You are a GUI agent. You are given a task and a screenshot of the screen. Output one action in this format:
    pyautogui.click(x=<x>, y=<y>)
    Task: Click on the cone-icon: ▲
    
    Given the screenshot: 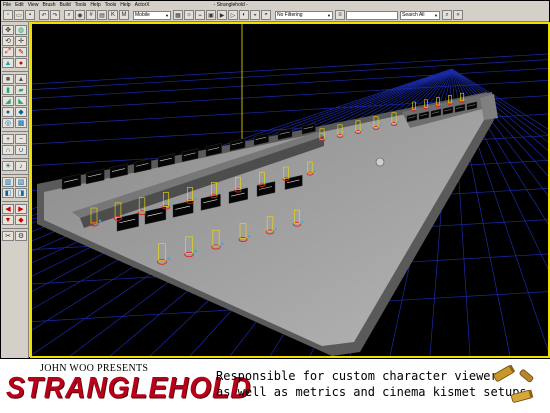 What is the action you would take?
    pyautogui.click(x=21, y=79)
    